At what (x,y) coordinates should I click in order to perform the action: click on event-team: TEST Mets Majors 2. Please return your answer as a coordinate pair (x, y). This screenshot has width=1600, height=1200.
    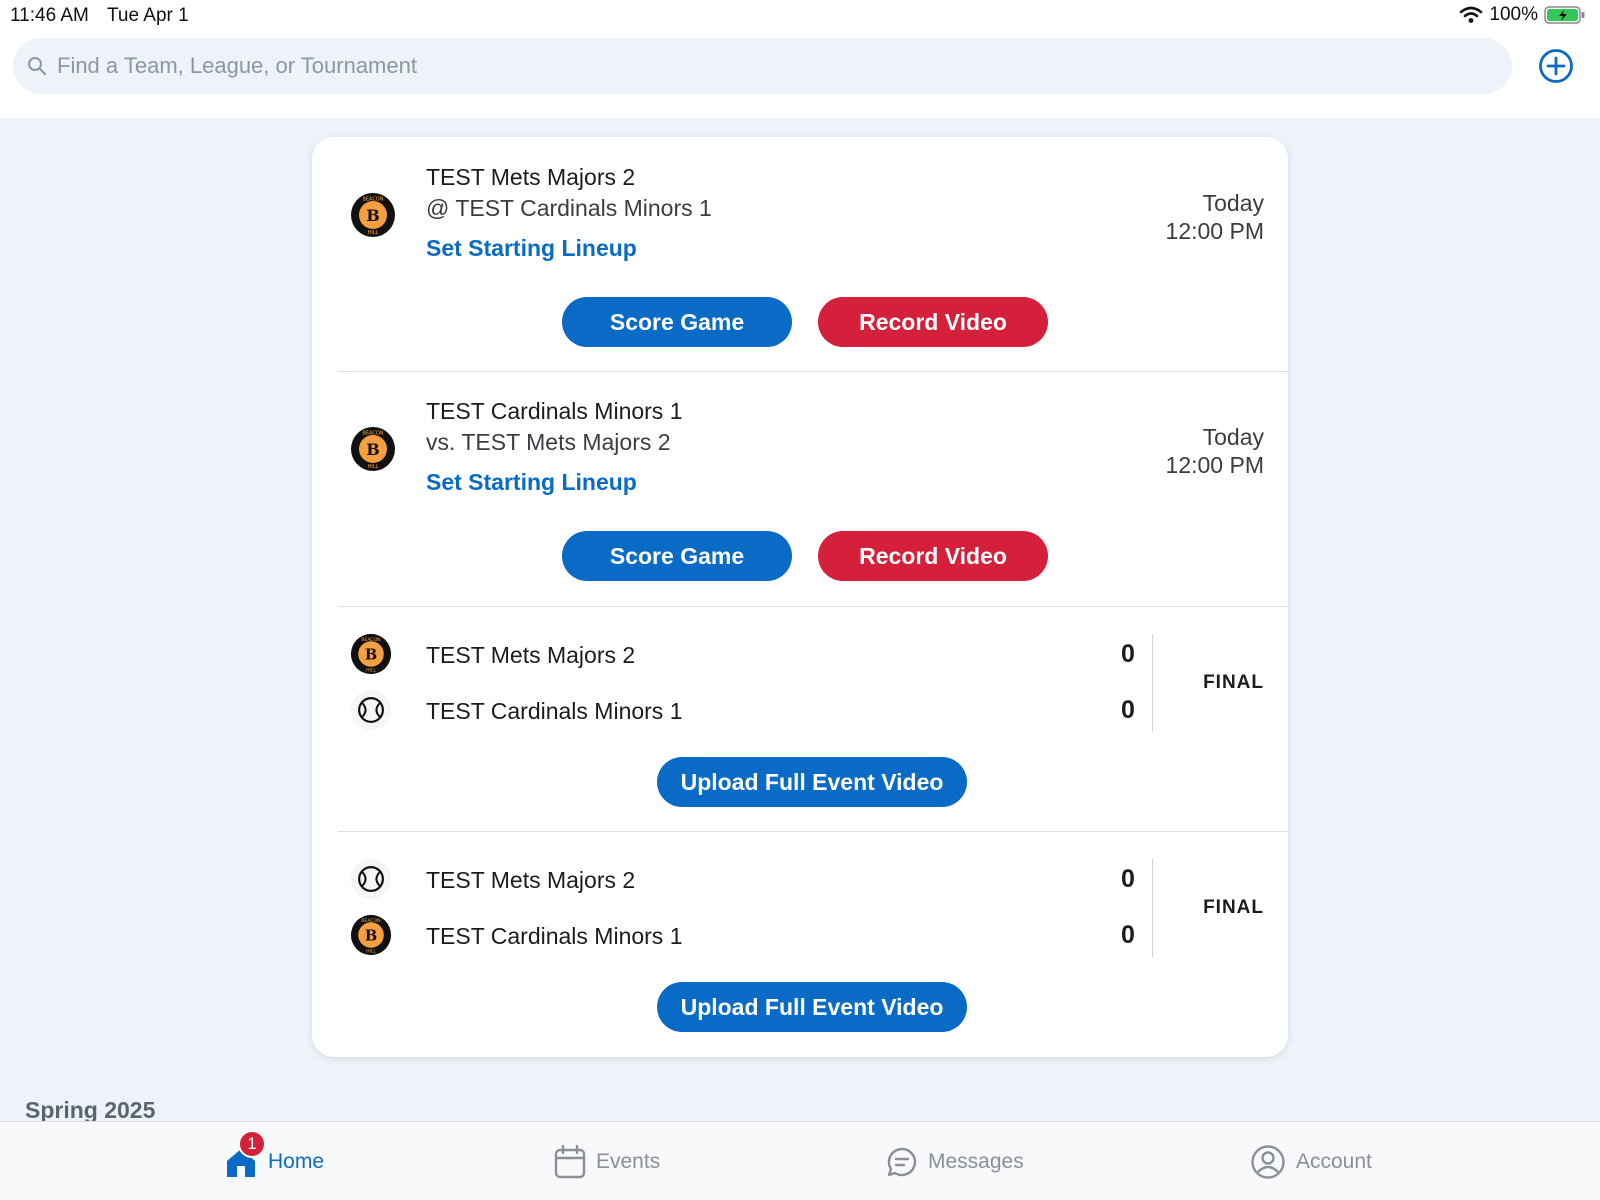
    Looking at the image, I should click on (531, 177).